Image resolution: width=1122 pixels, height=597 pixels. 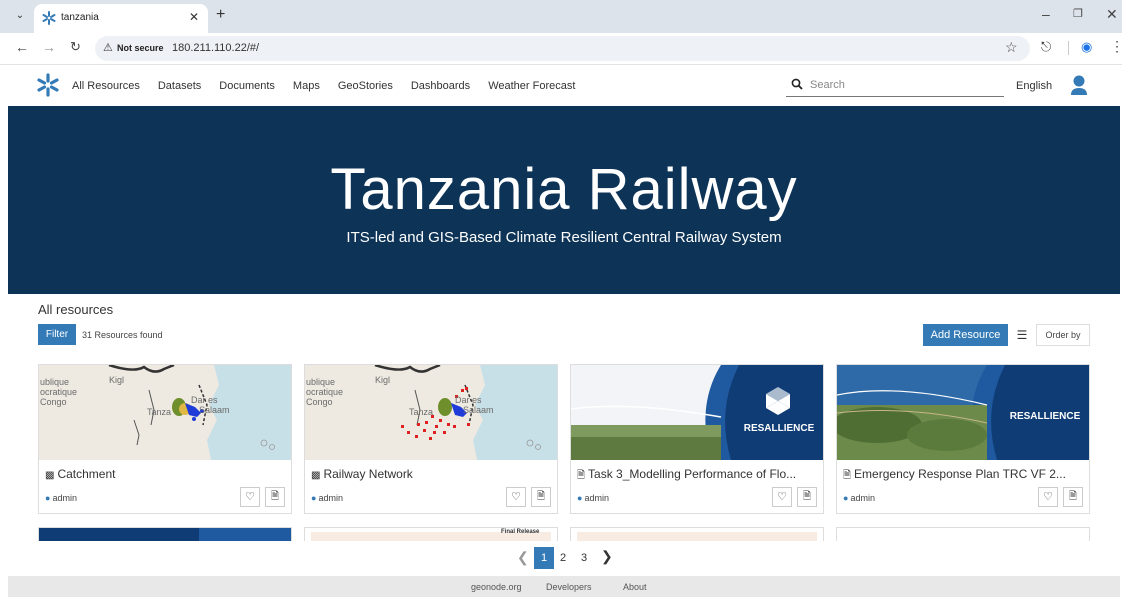 What do you see at coordinates (106, 86) in the screenshot?
I see `nav-all-resources: All Resources` at bounding box center [106, 86].